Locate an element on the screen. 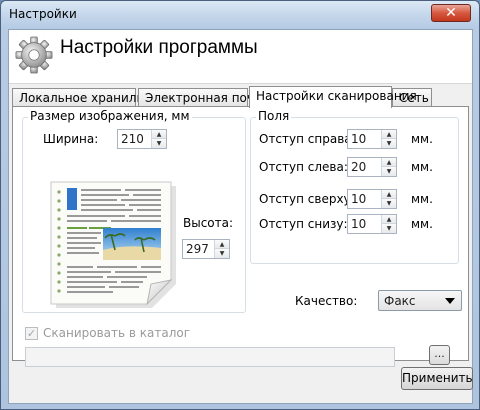 Image resolution: width=480 pixels, height=410 pixels. margins-legend: Поля is located at coordinates (274, 116).